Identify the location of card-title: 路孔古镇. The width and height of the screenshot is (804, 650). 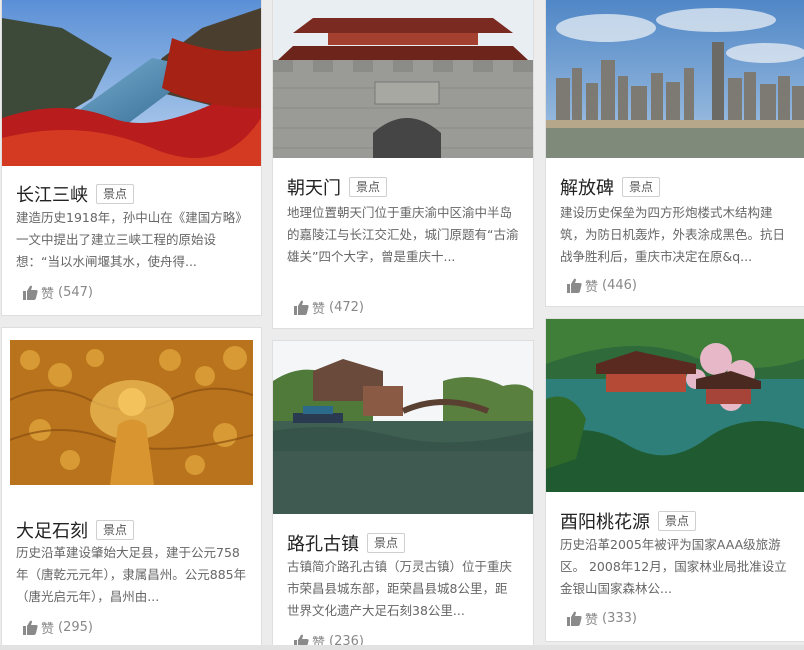
(323, 543).